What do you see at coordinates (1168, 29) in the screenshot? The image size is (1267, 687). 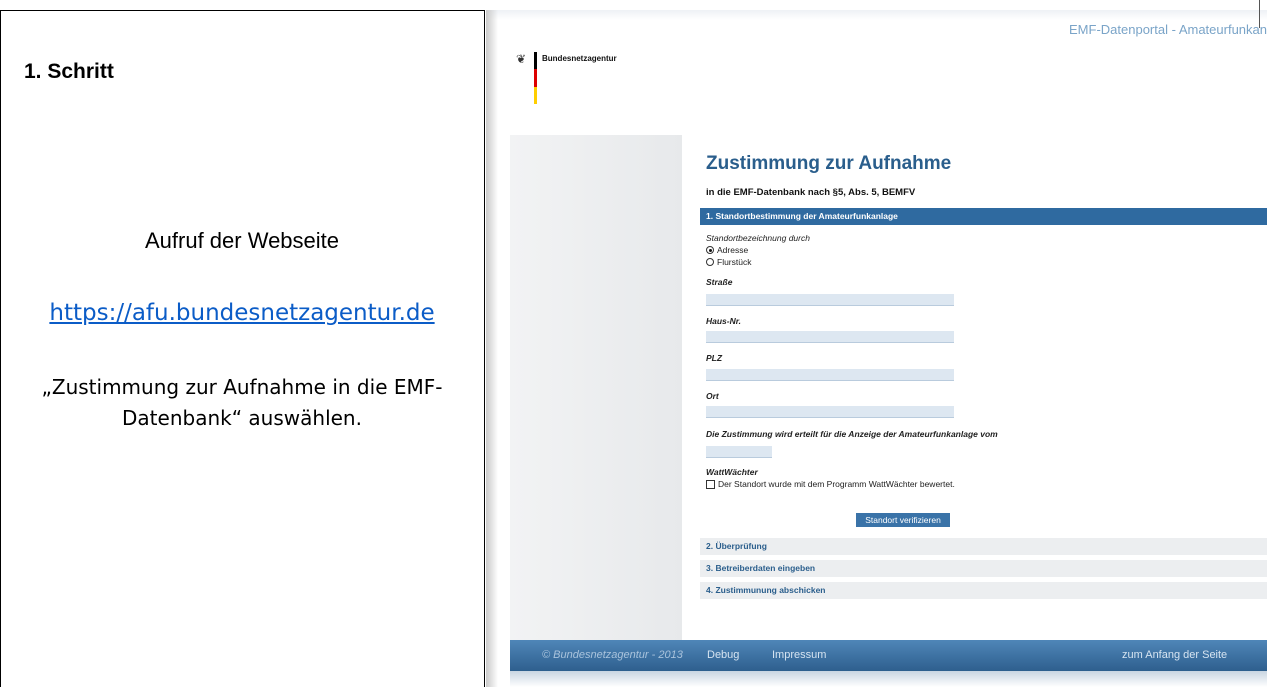 I see `portal-title: EMF-Datenportal - Amateurfunkan` at bounding box center [1168, 29].